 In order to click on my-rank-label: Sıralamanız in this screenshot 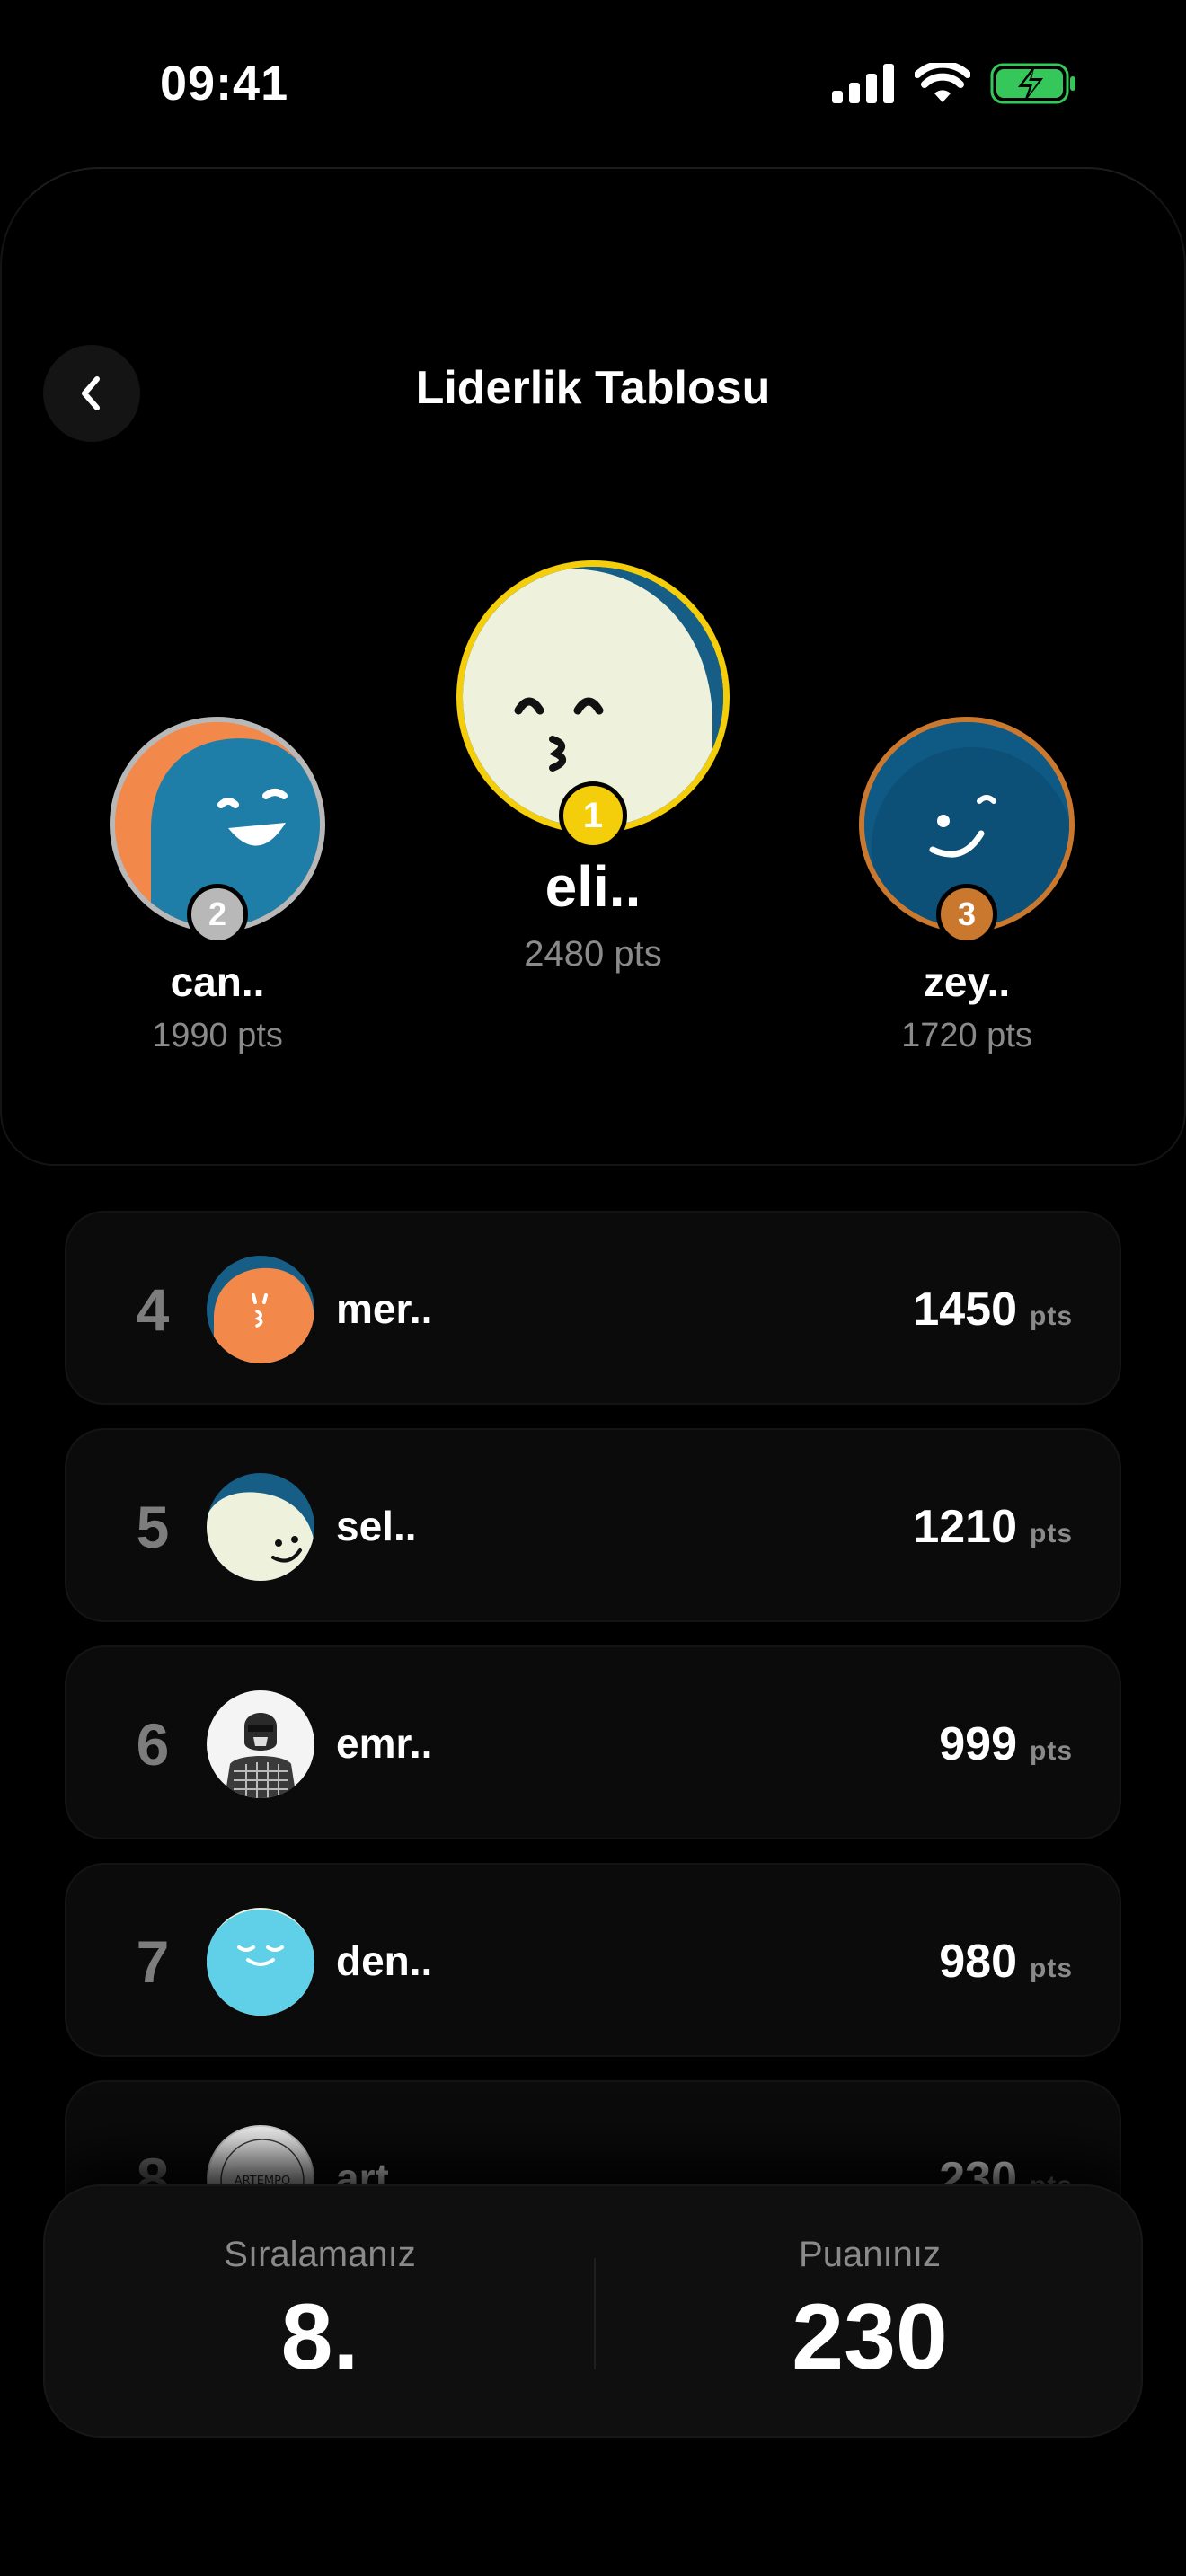, I will do `click(320, 2254)`.